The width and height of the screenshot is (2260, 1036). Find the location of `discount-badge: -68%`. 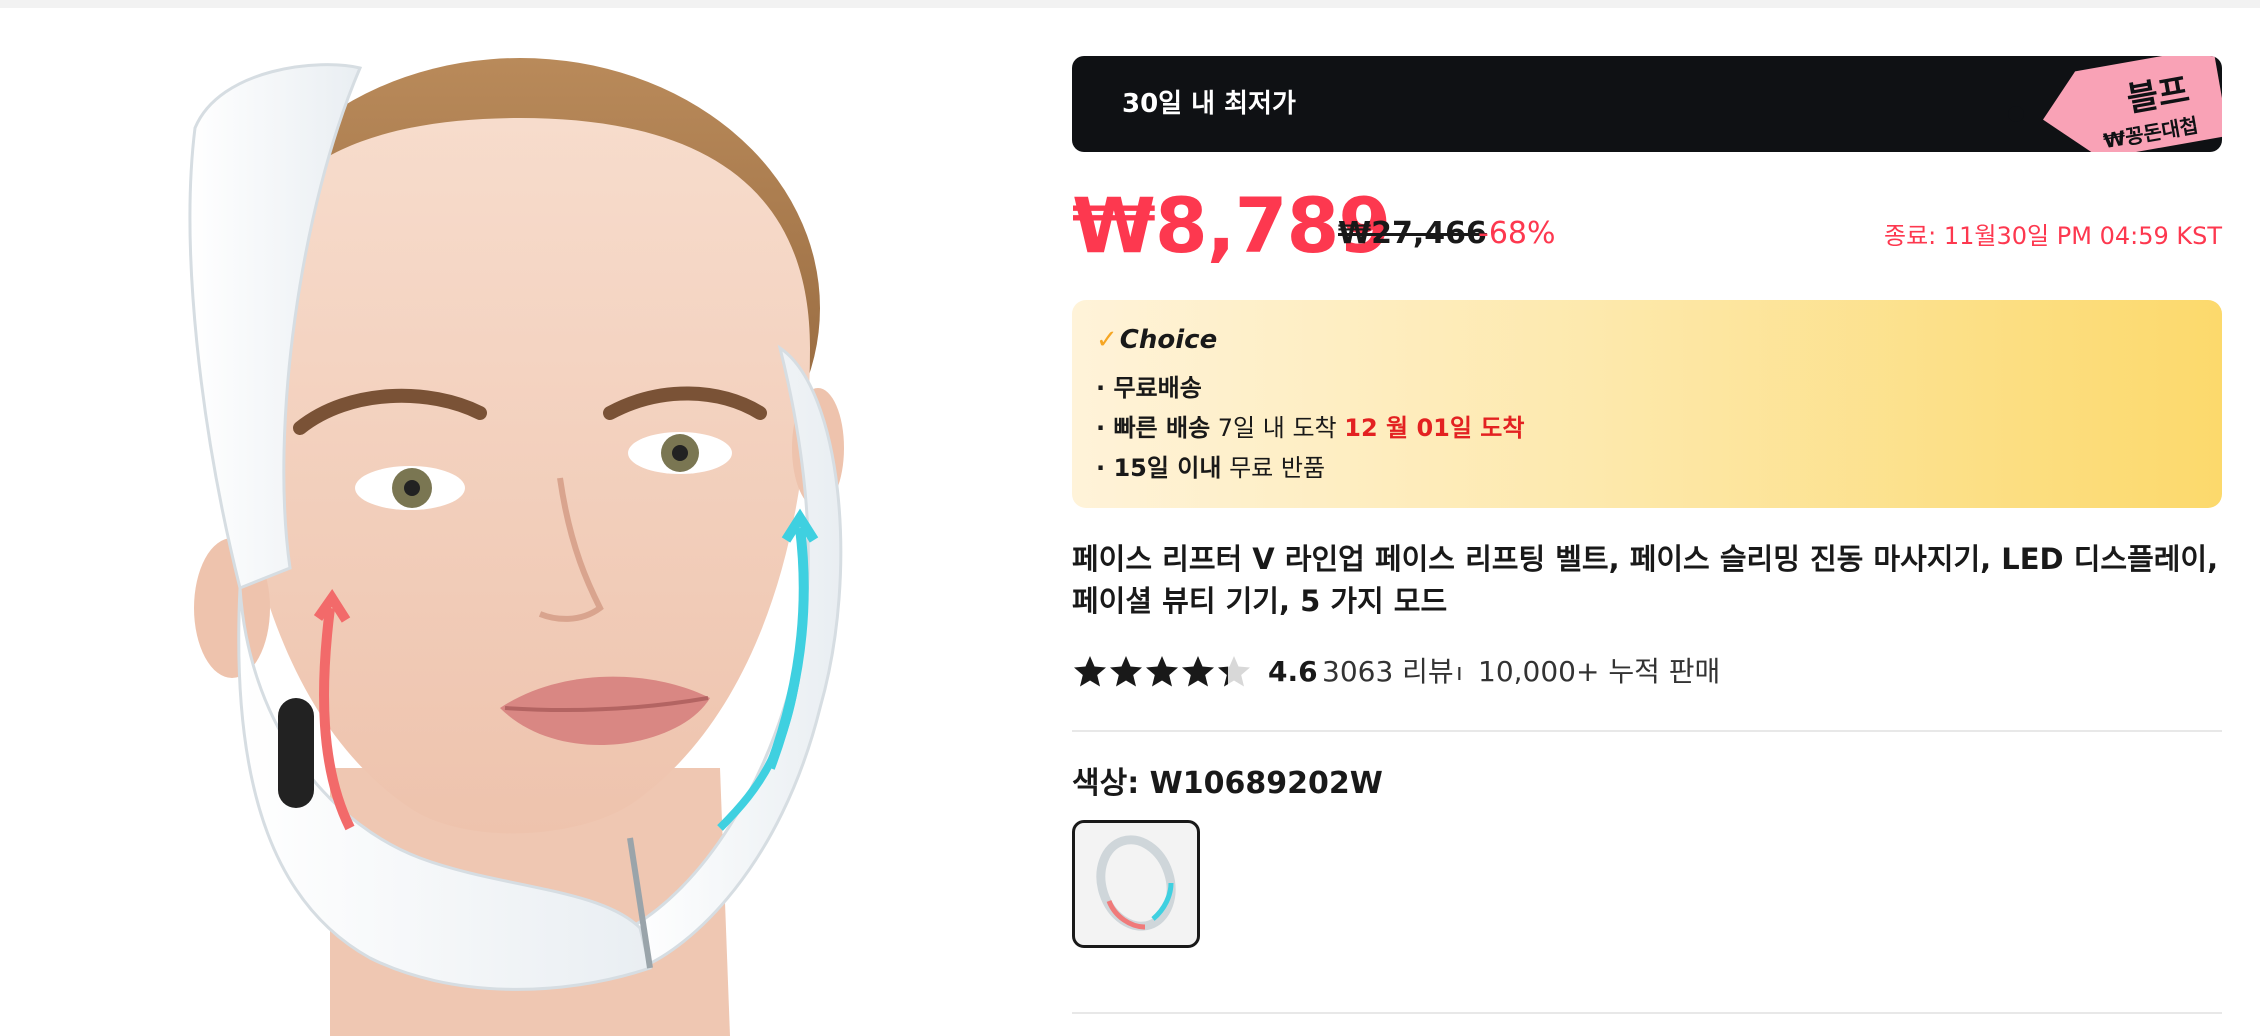

discount-badge: -68% is located at coordinates (1517, 233).